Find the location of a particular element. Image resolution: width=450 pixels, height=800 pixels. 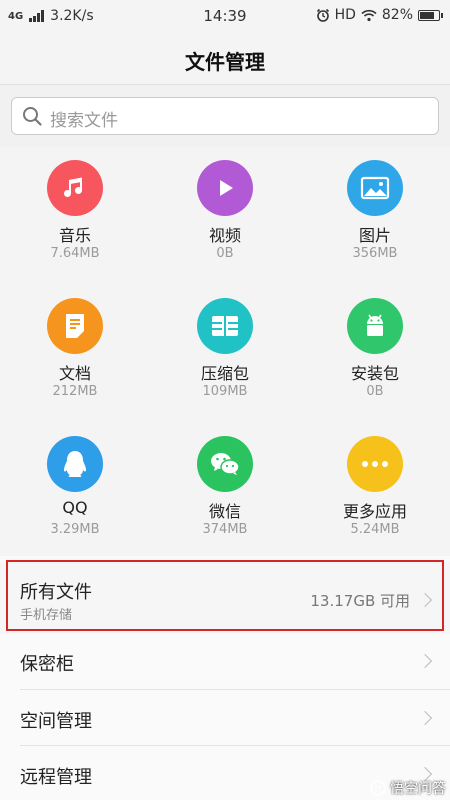

document-icon is located at coordinates (75, 326).